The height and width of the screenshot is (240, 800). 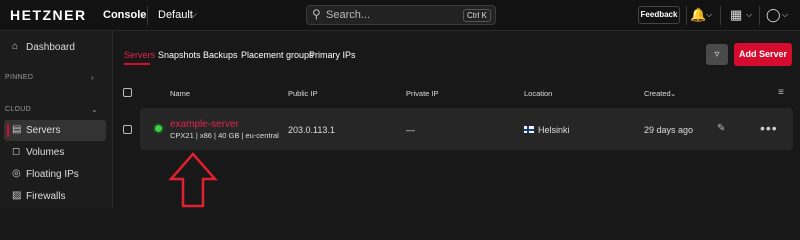 I want to click on status-running-icon, so click(x=158, y=128).